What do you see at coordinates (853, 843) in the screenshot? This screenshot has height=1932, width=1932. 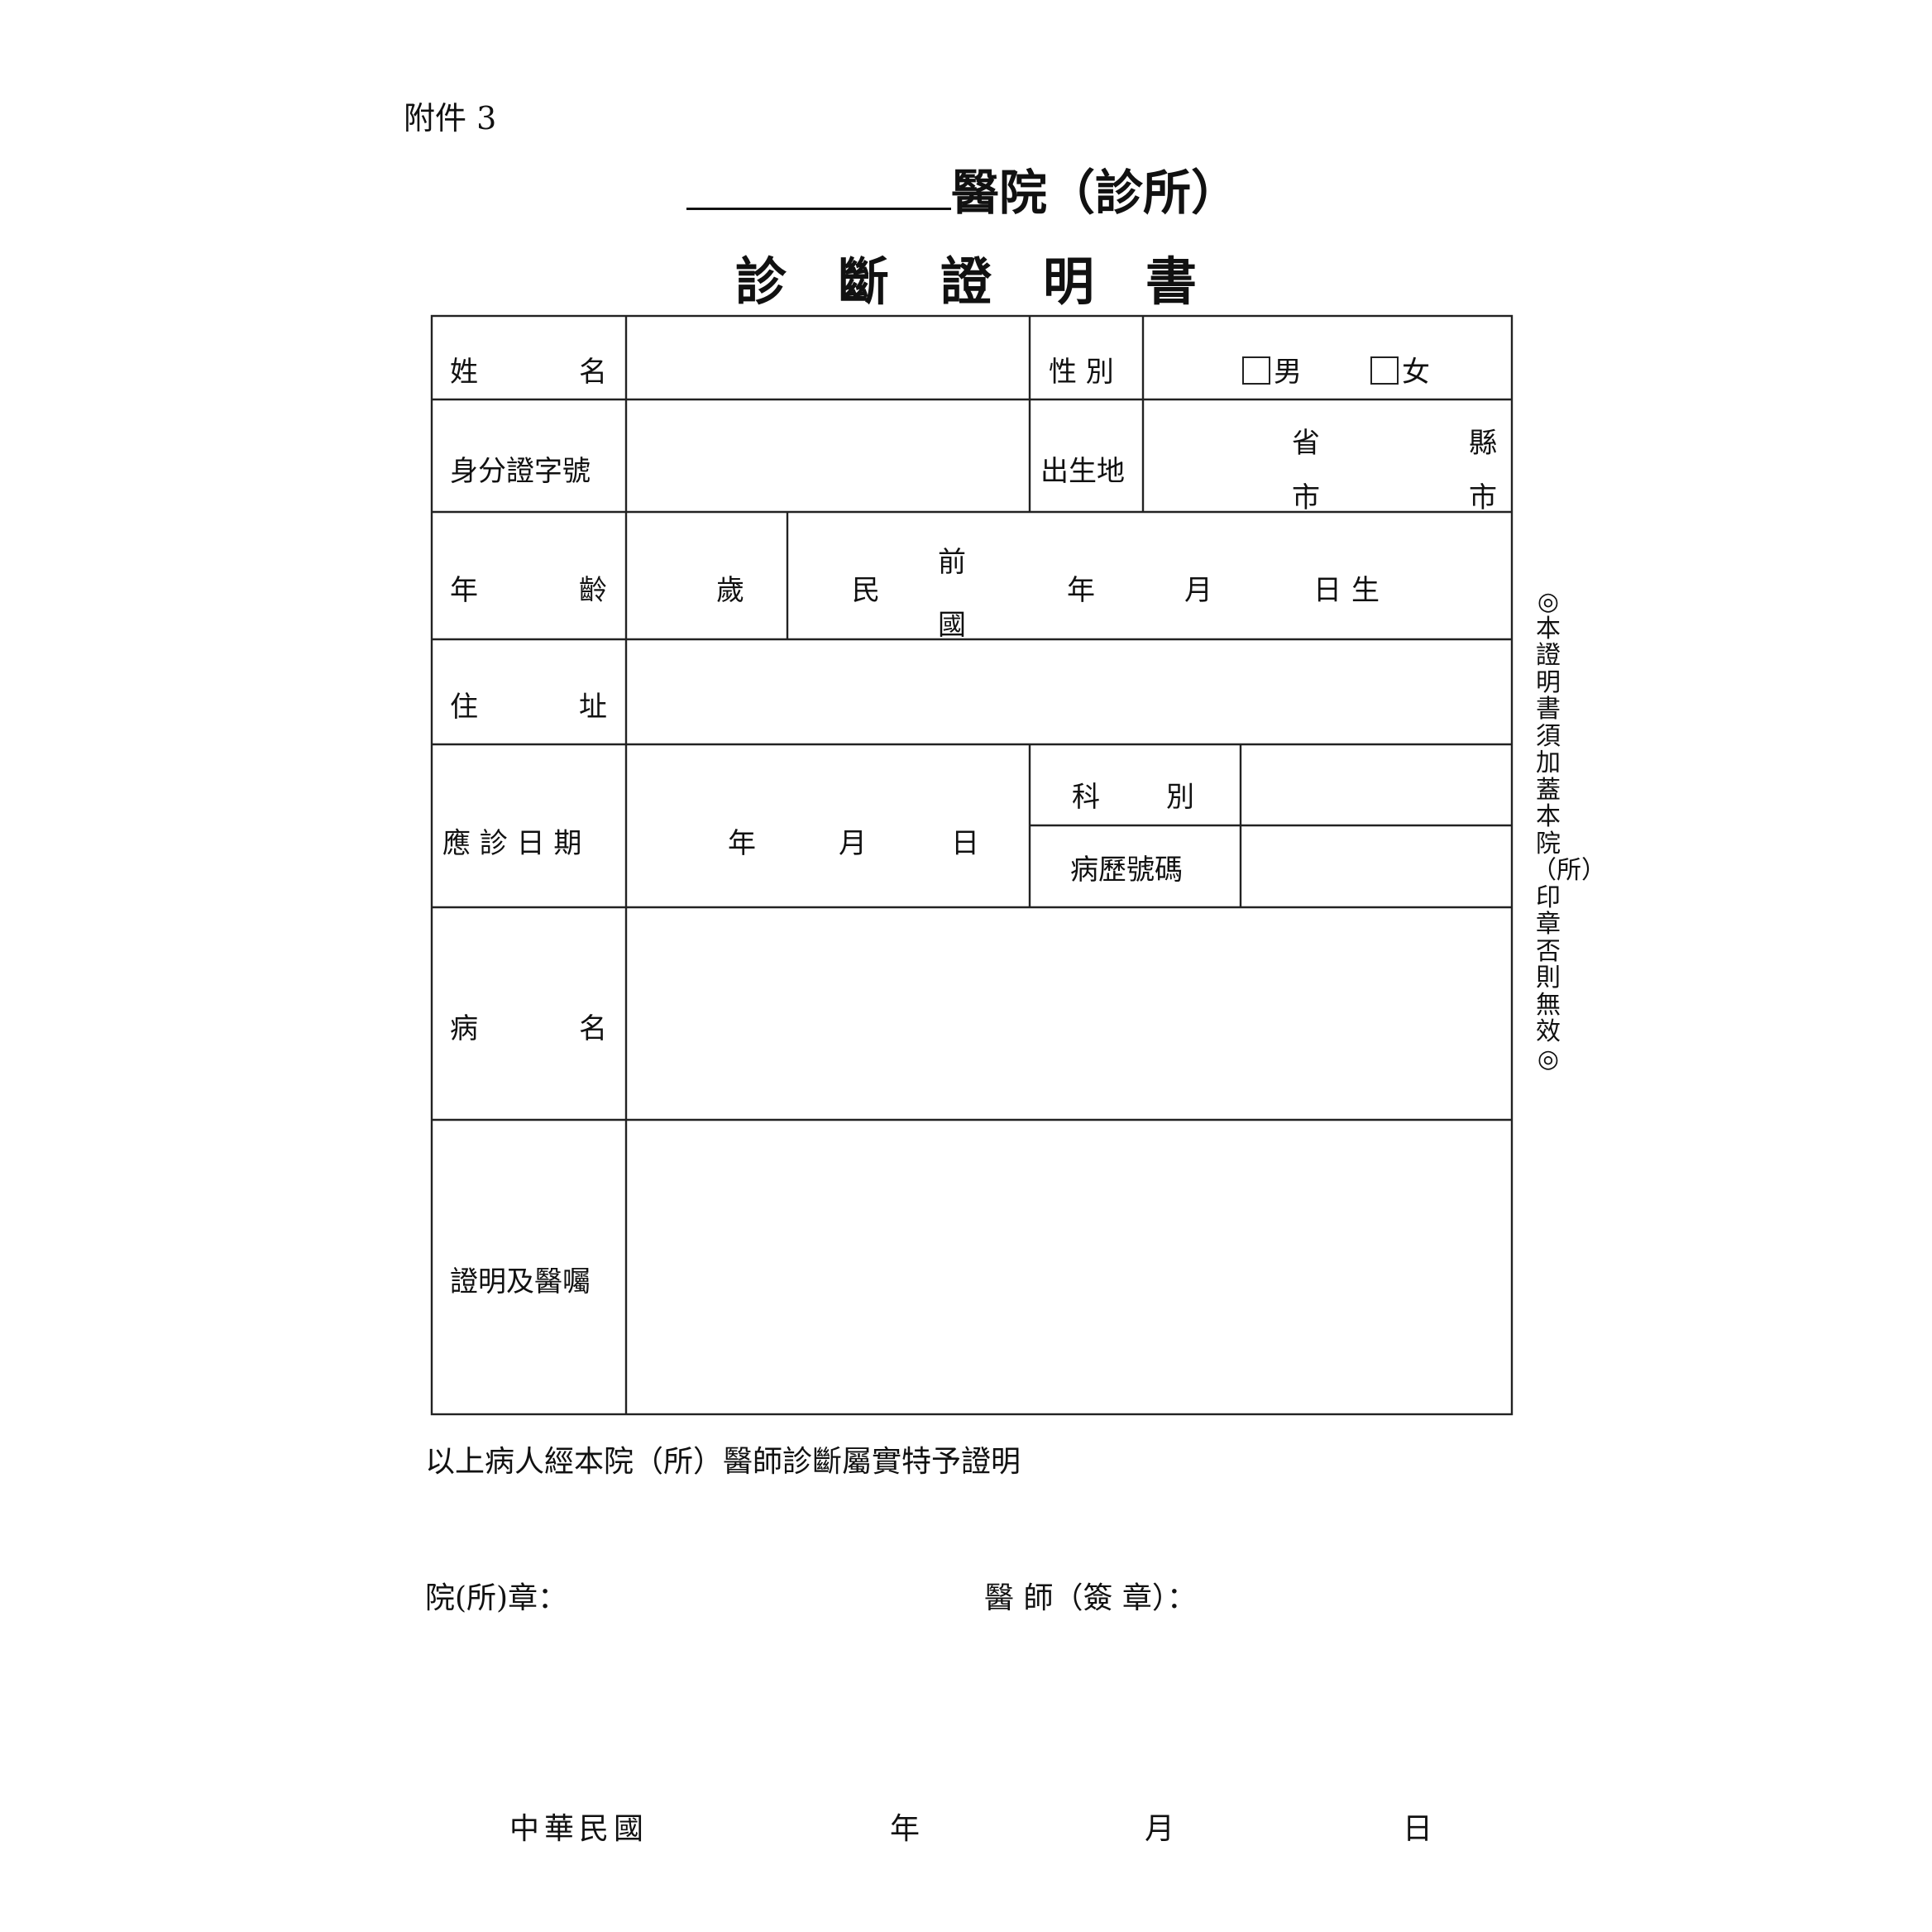 I see `visit-month-label: 月` at bounding box center [853, 843].